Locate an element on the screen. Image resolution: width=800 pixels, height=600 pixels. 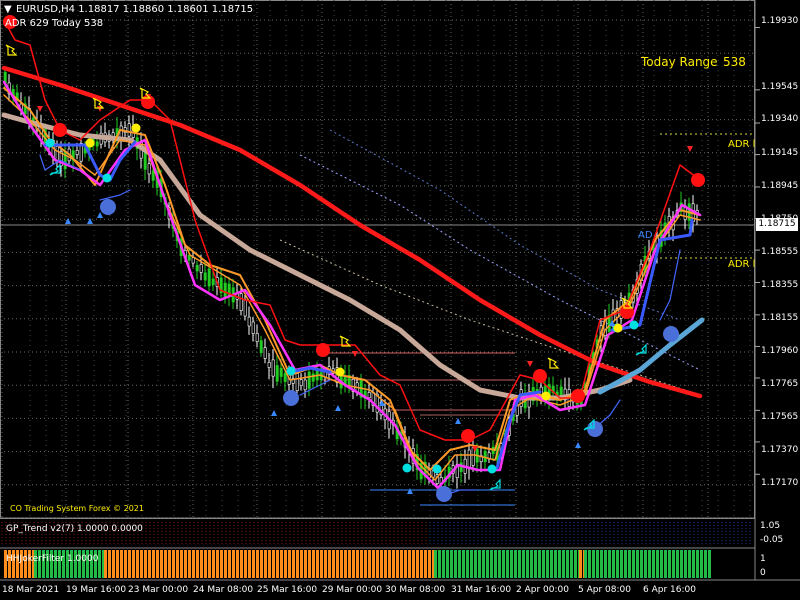
price-tick: 1.17960 is located at coordinates (780, 351).